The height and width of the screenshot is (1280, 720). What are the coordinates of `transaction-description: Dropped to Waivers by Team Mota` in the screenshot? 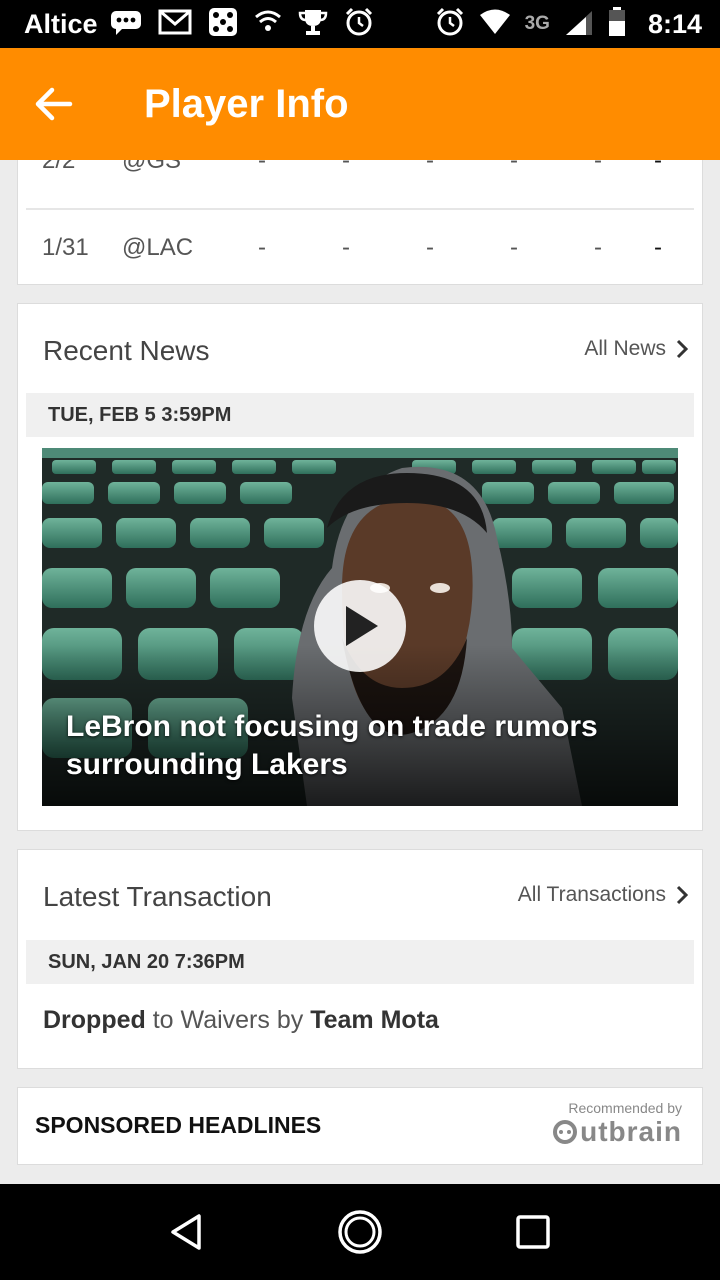 It's located at (241, 1020).